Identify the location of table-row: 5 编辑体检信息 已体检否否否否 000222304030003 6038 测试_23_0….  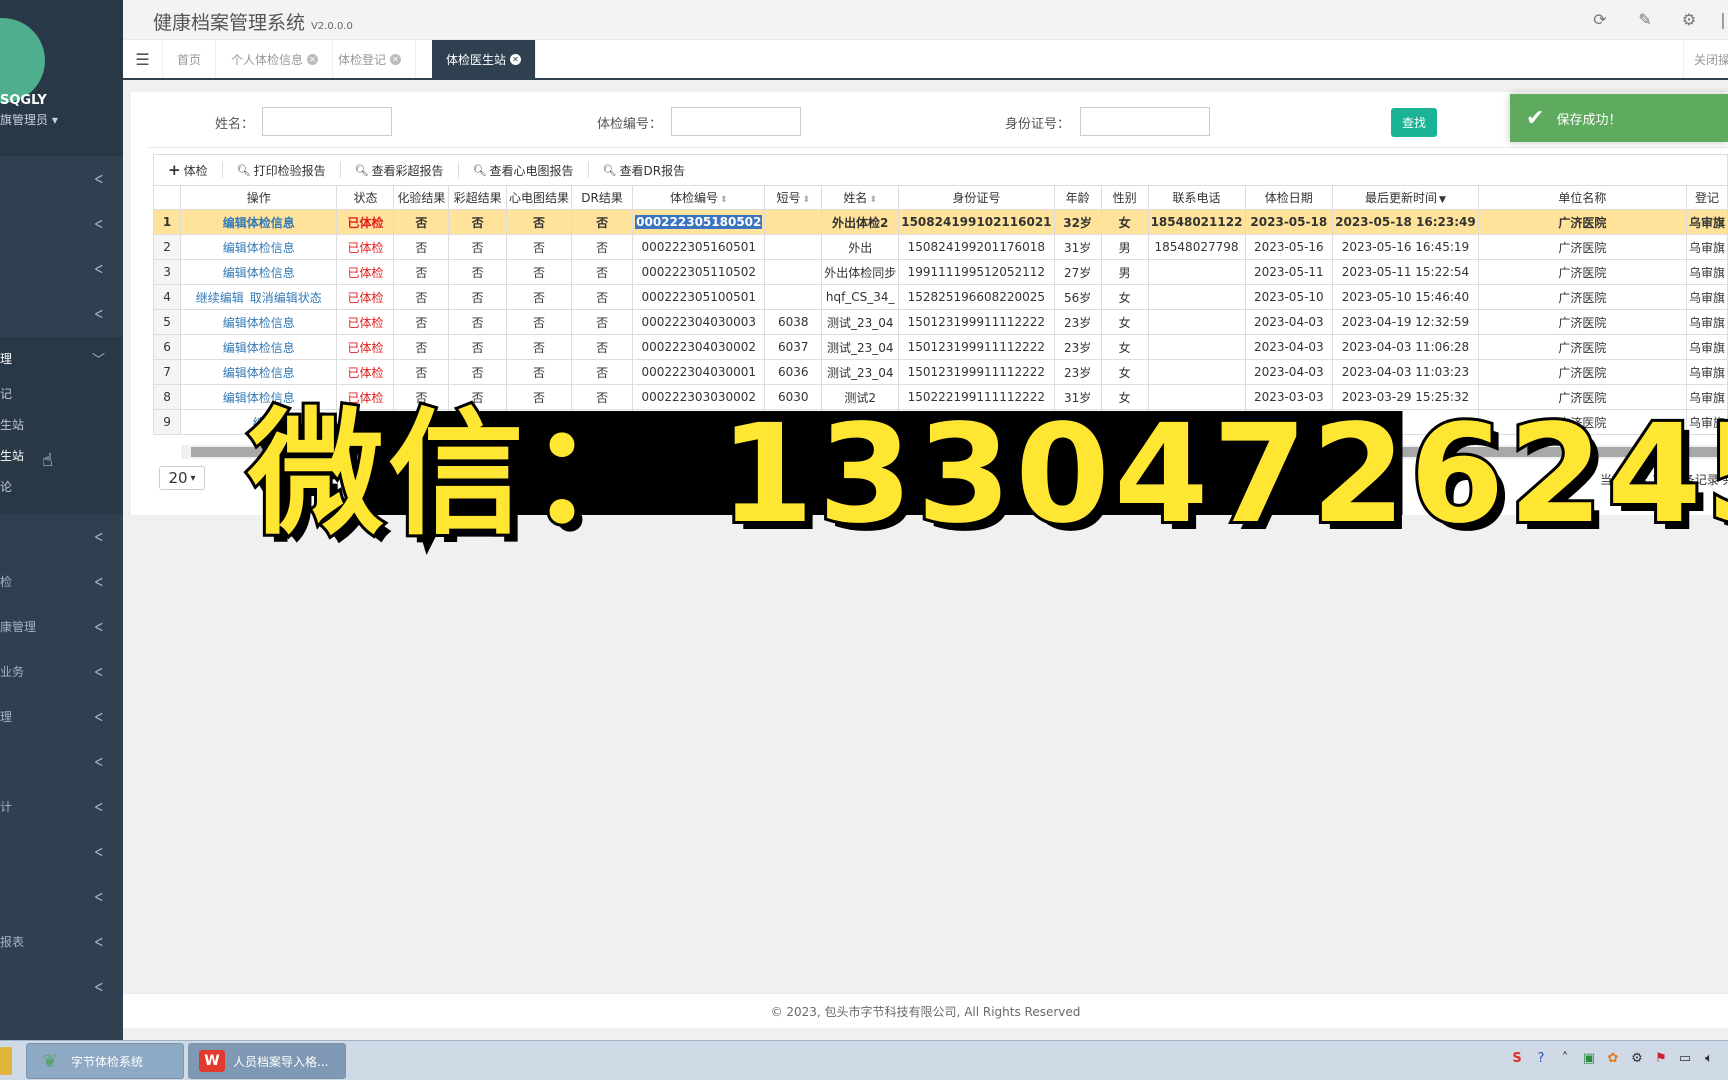
(940, 322).